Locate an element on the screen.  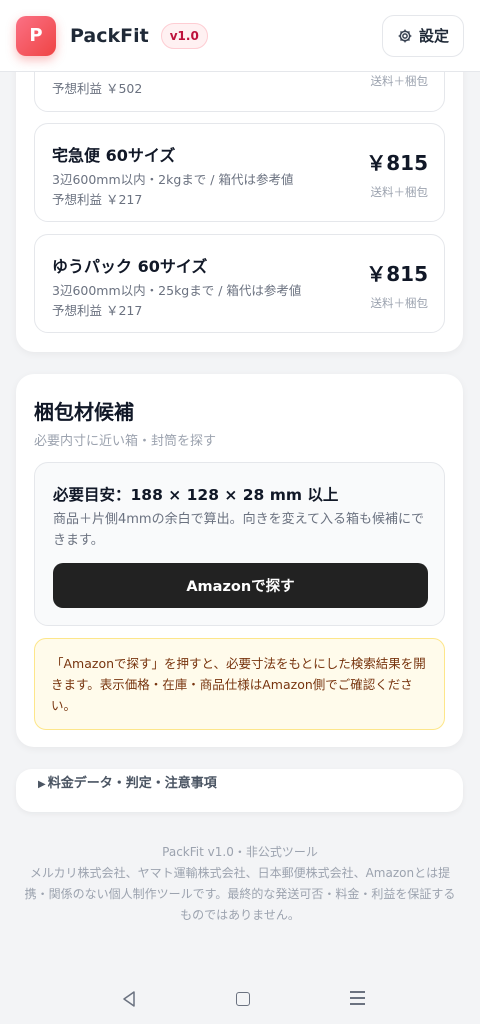
section-title: 梱包材候補 is located at coordinates (84, 412).